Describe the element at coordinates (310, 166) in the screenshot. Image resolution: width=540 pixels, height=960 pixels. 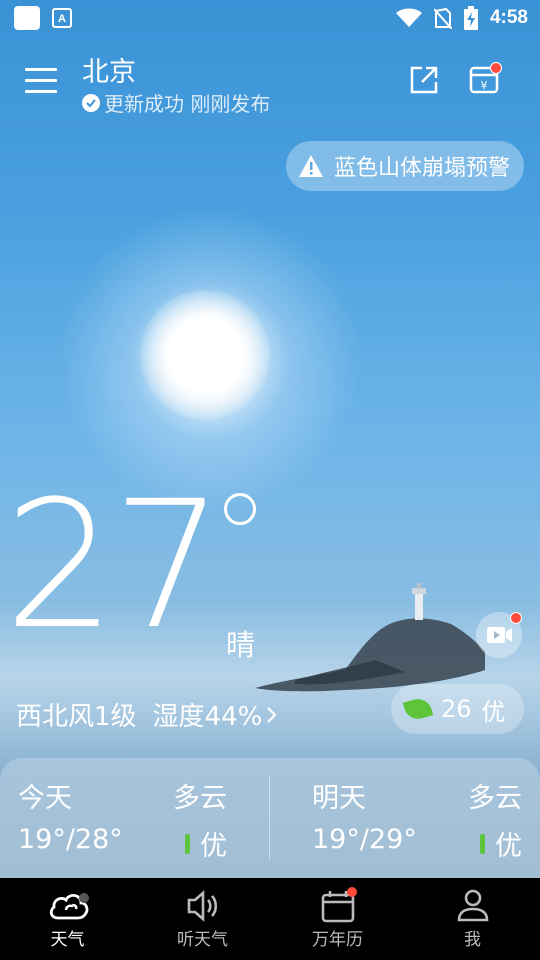
I see `warning-icon` at that location.